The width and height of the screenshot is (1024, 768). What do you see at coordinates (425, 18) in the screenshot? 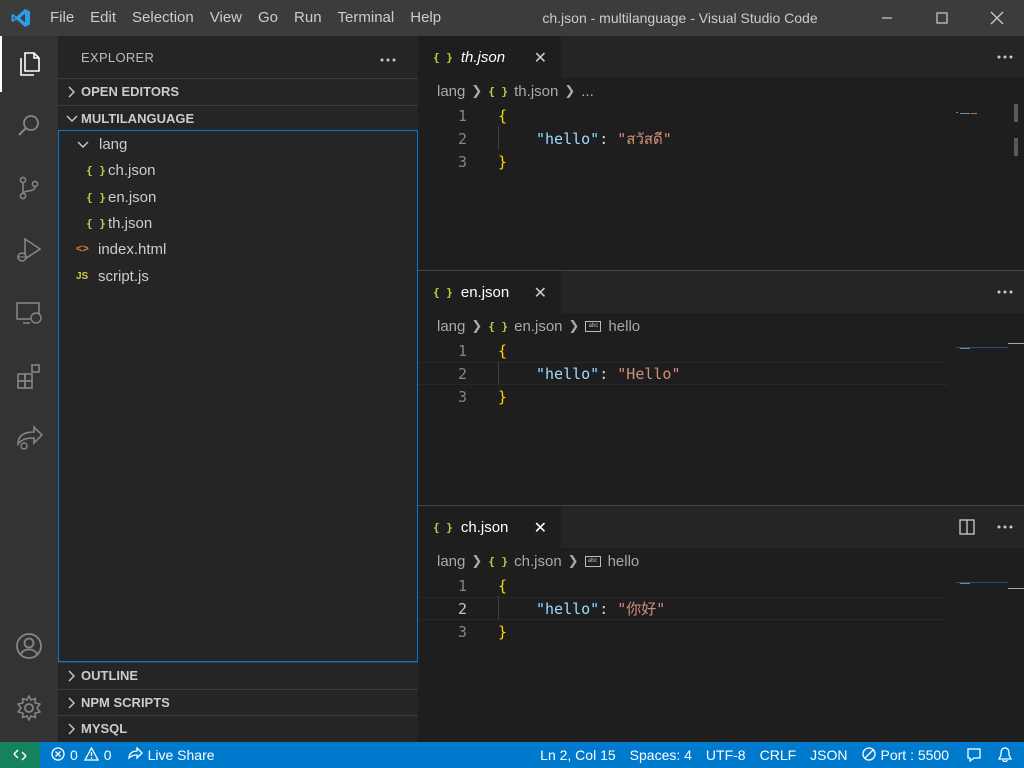
I see `menu-help: Help` at bounding box center [425, 18].